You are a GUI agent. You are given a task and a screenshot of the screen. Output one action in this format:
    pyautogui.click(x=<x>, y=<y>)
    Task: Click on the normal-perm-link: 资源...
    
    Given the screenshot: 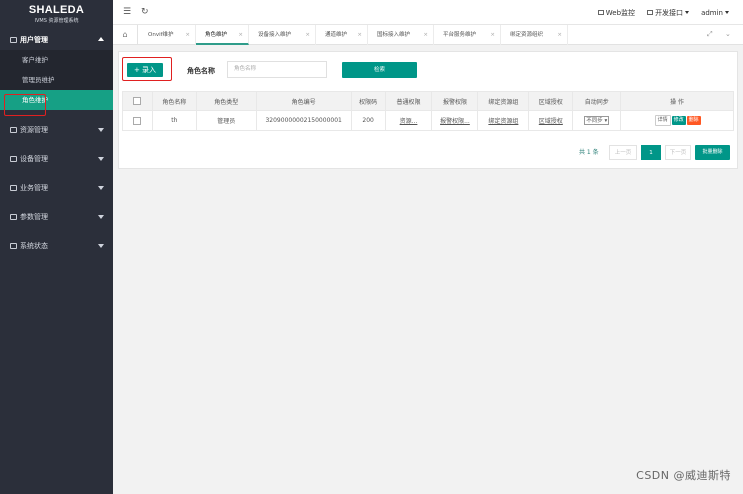 What is the action you would take?
    pyautogui.click(x=409, y=121)
    